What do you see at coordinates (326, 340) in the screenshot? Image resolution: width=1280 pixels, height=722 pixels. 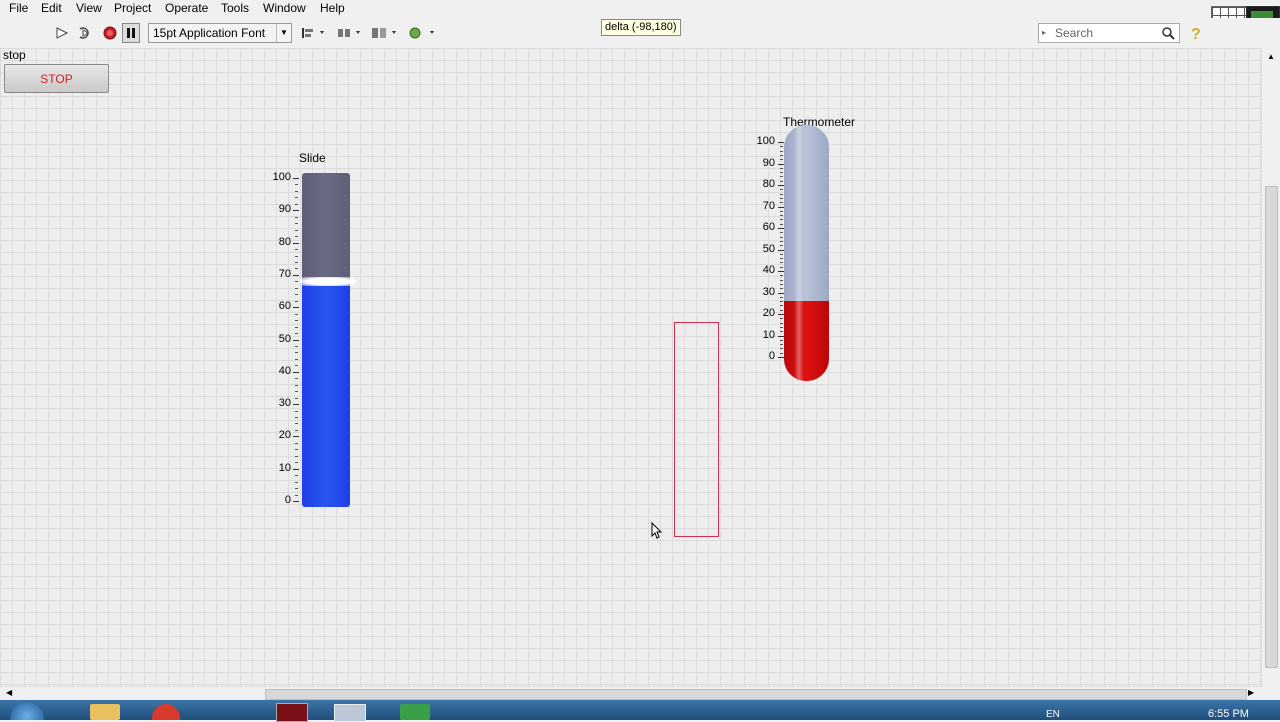 I see `slide-track` at bounding box center [326, 340].